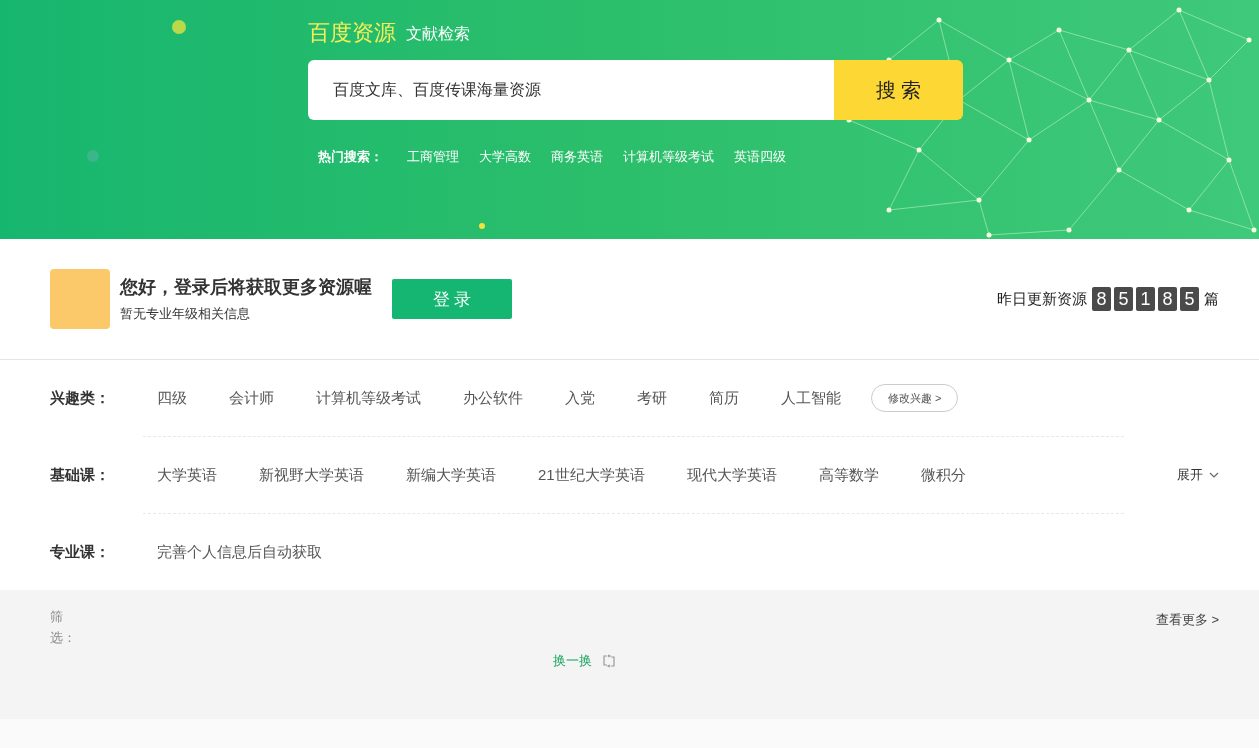 This screenshot has height=748, width=1259. I want to click on category-link: 考研, so click(652, 398).